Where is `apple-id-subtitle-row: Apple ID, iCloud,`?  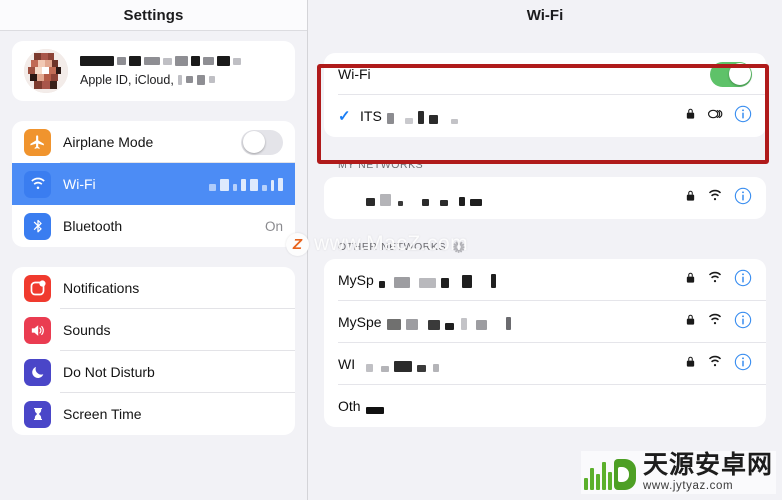
apple-id-subtitle-row: Apple ID, iCloud, is located at coordinates (181, 80).